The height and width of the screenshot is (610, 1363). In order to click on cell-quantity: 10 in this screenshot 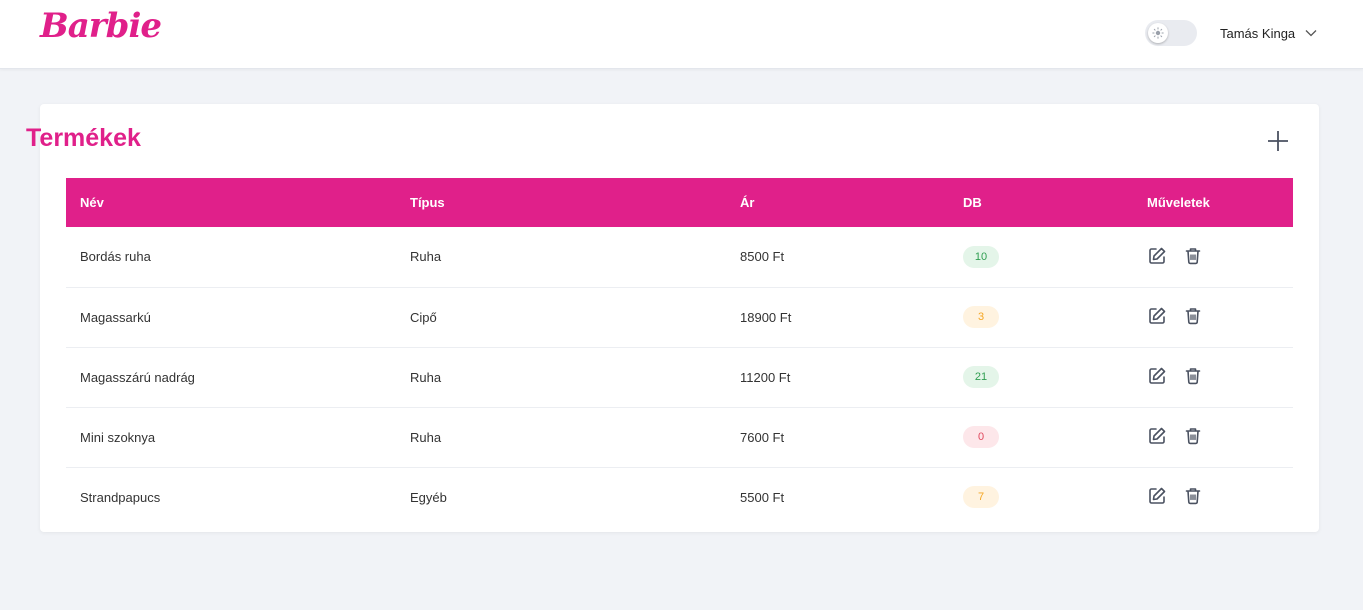, I will do `click(1055, 257)`.